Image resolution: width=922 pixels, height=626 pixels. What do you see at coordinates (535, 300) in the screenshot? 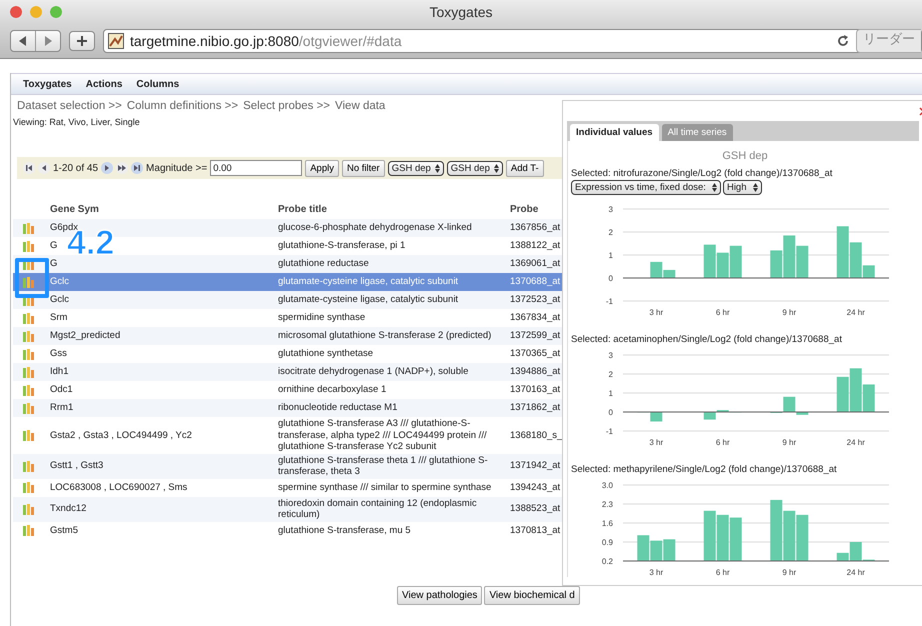
I see `probe-id: 1372523_at` at bounding box center [535, 300].